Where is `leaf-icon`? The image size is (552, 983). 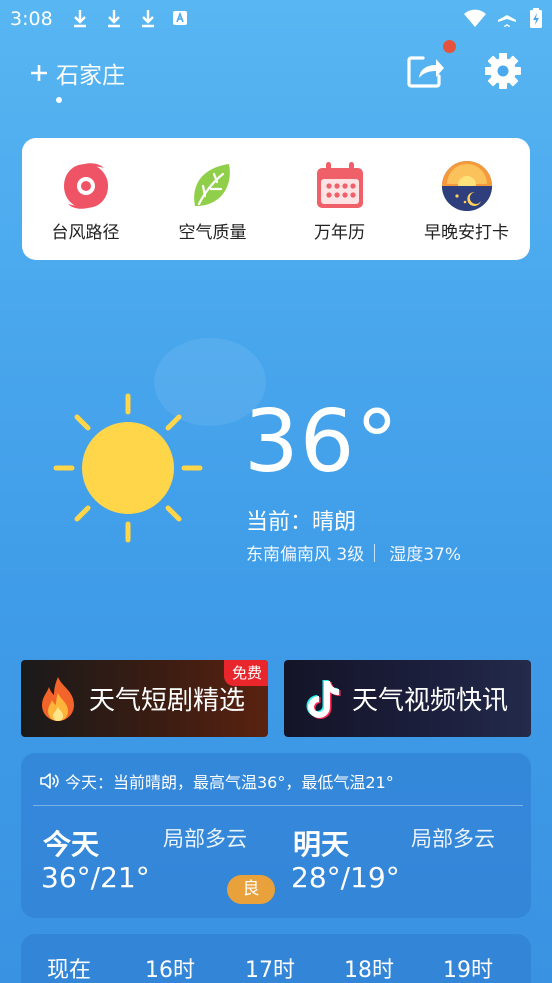
leaf-icon is located at coordinates (211, 185).